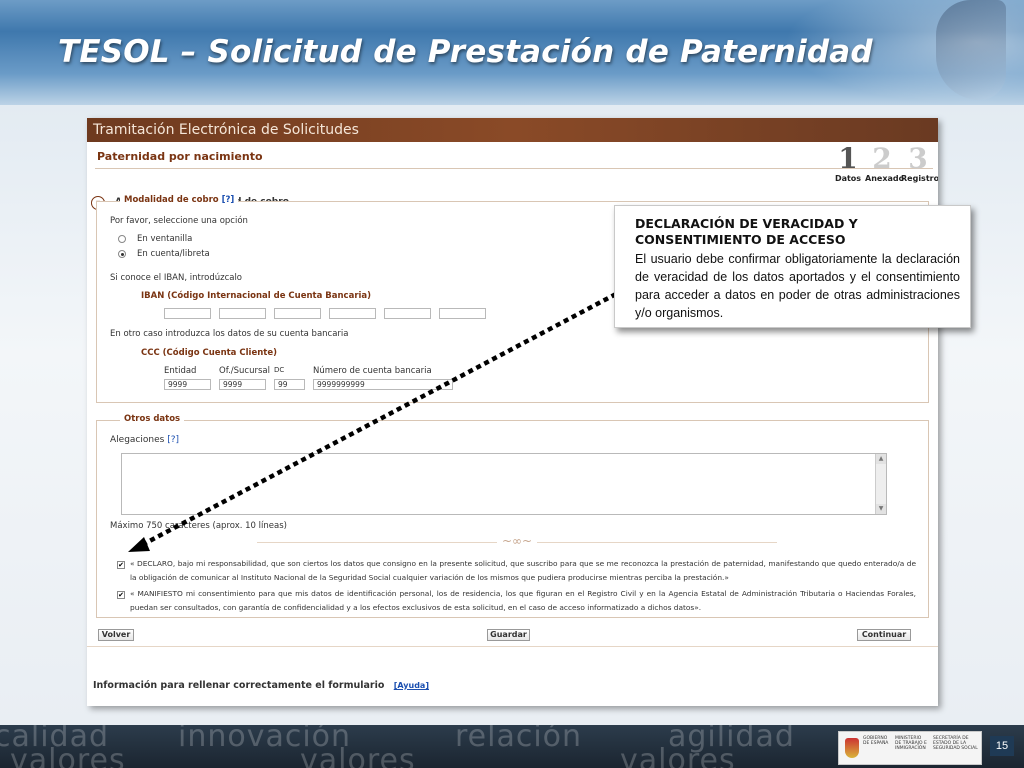  Describe the element at coordinates (919, 178) in the screenshot. I see `step-label: Registro` at that location.